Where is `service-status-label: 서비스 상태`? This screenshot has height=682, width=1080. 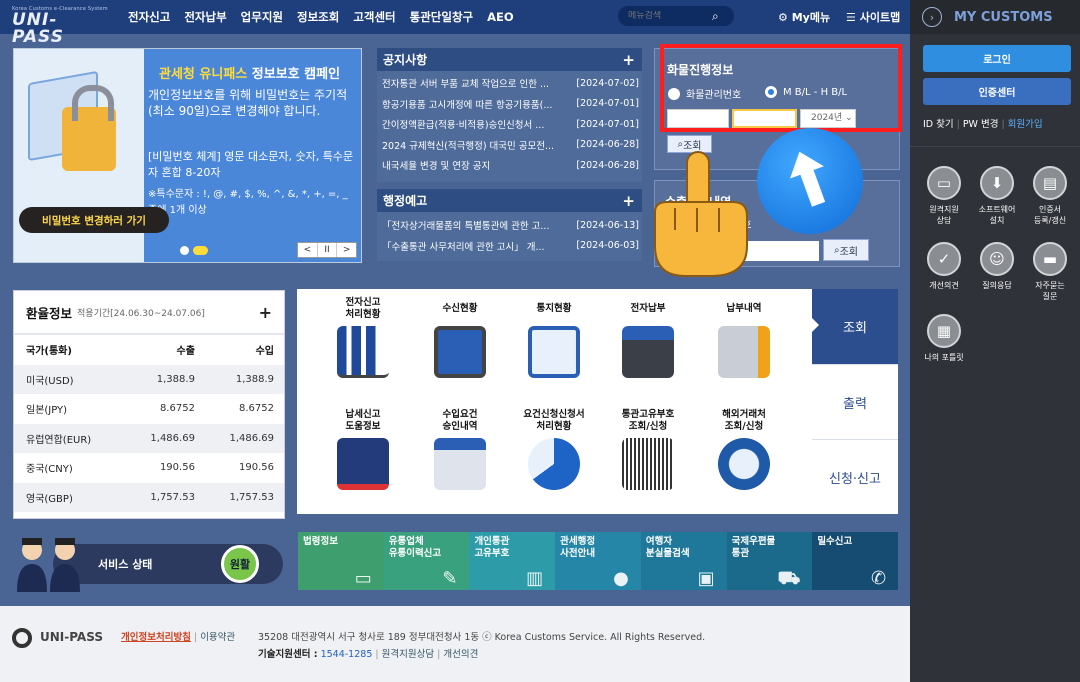 service-status-label: 서비스 상태 is located at coordinates (125, 564).